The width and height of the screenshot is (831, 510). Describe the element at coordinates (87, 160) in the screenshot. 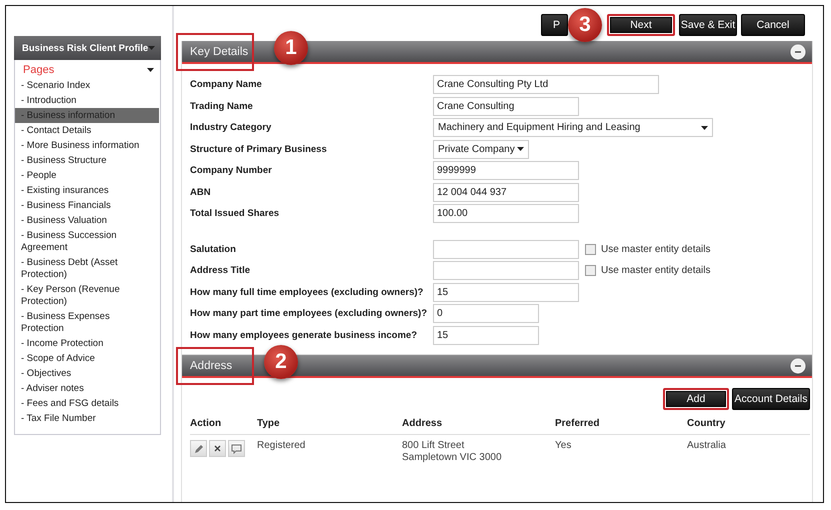

I see `sidebar-item: - Business Structure` at that location.